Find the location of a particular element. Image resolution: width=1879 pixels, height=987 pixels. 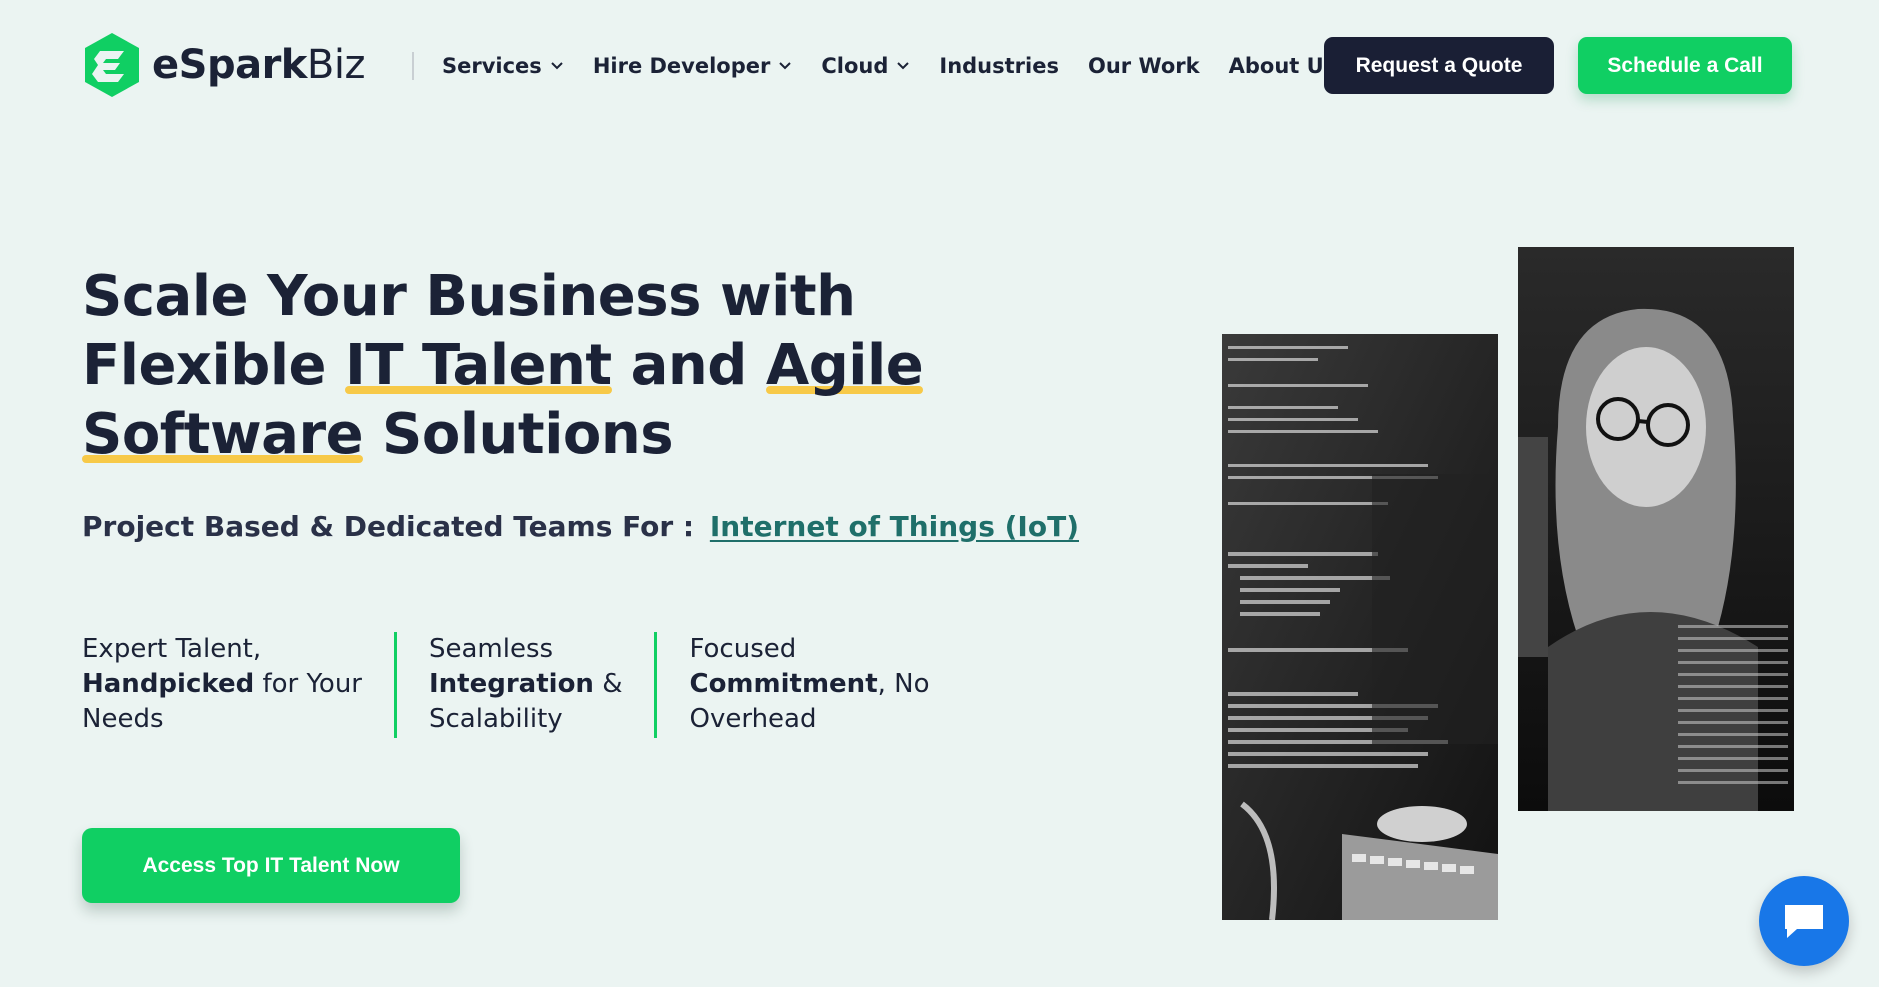

feature-text: & is located at coordinates (608, 684).